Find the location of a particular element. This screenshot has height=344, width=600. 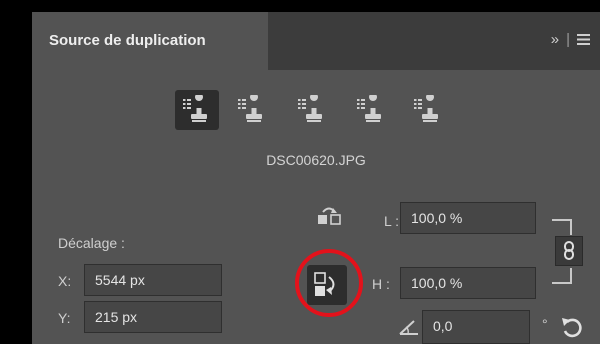

rotation-input: 0,0 is located at coordinates (476, 327).